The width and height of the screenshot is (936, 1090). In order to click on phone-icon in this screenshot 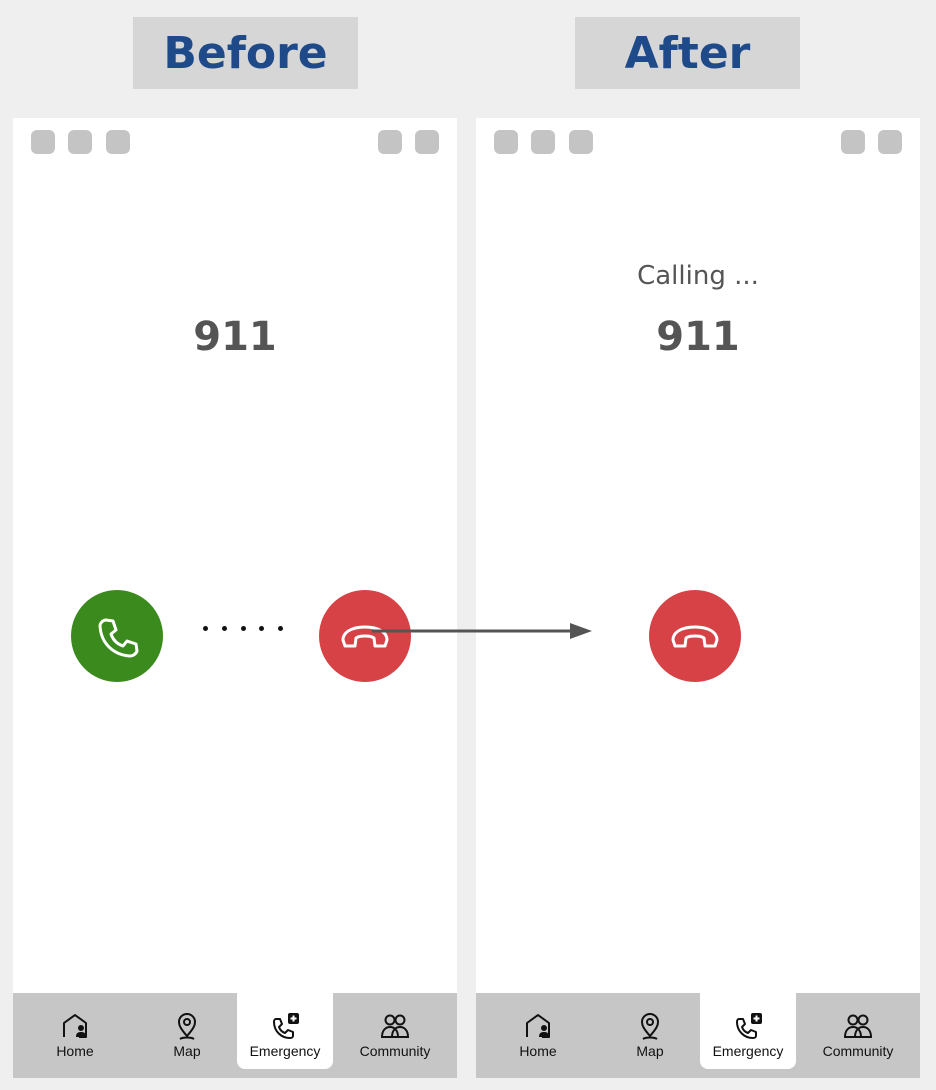, I will do `click(118, 638)`.